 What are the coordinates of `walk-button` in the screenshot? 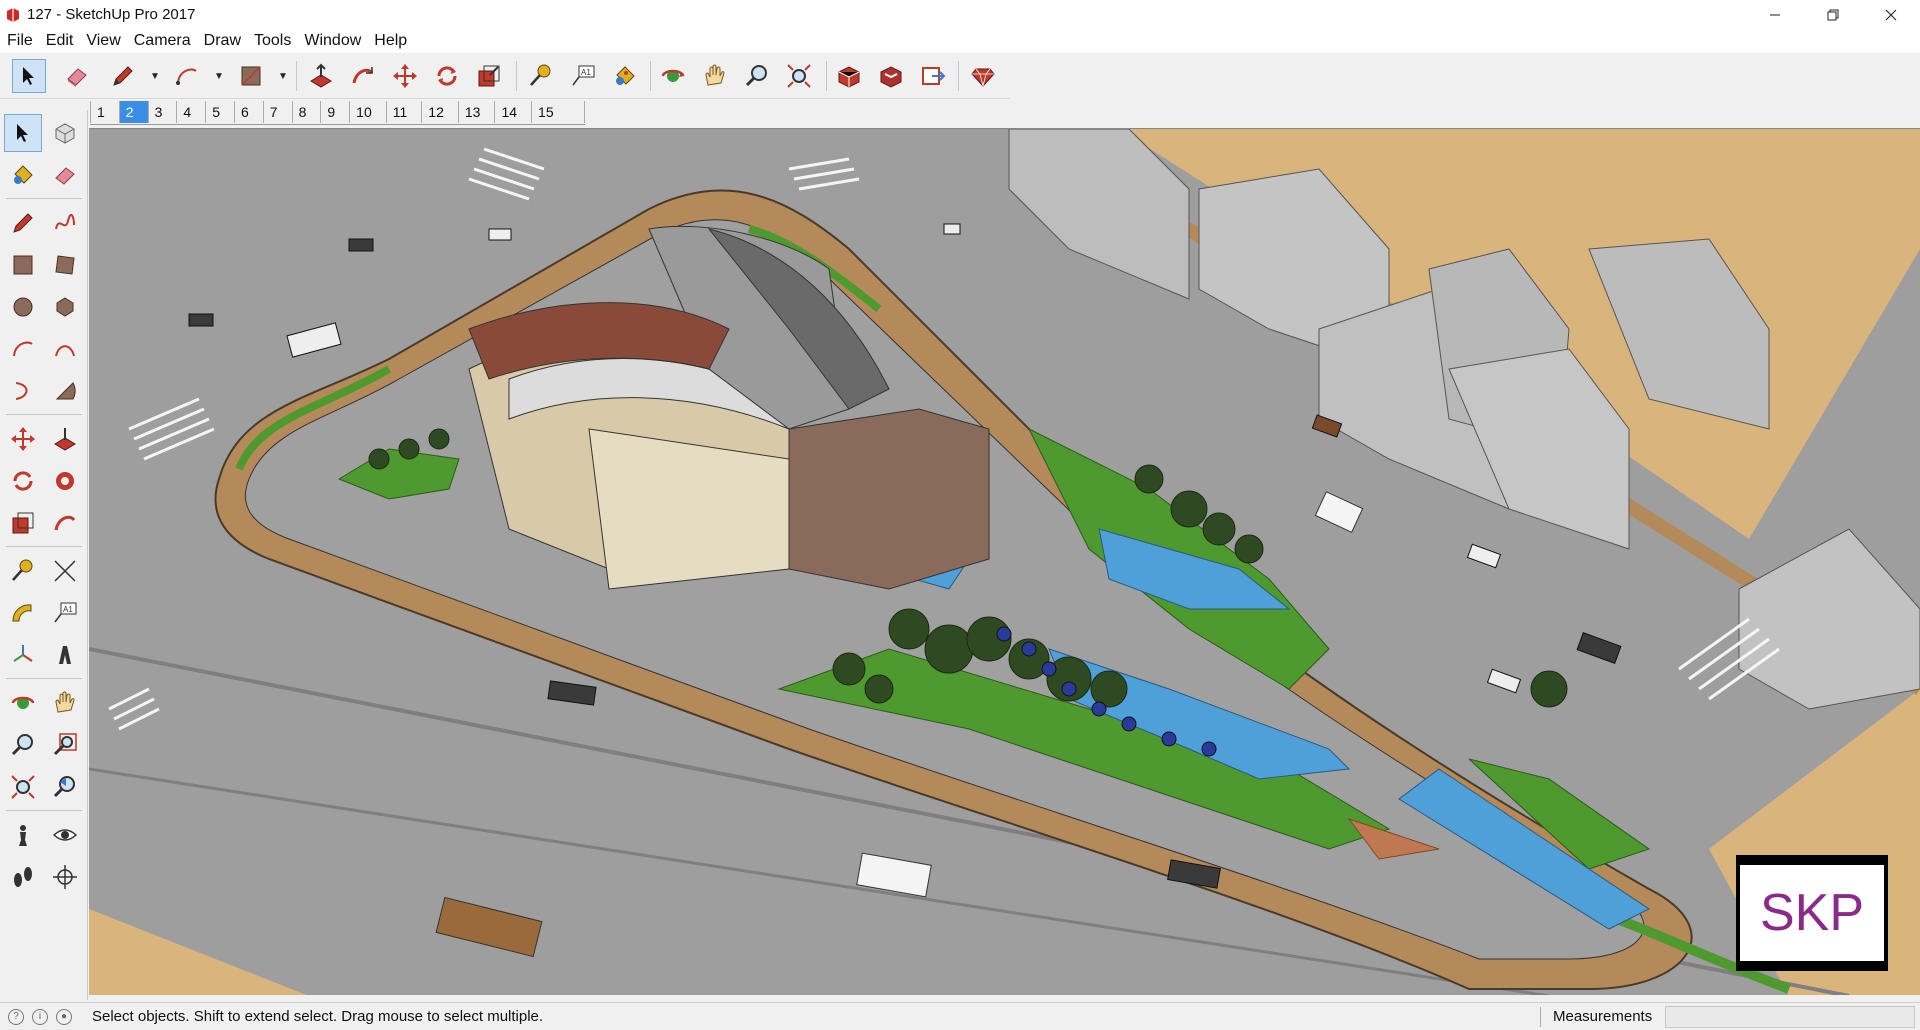 It's located at (23, 877).